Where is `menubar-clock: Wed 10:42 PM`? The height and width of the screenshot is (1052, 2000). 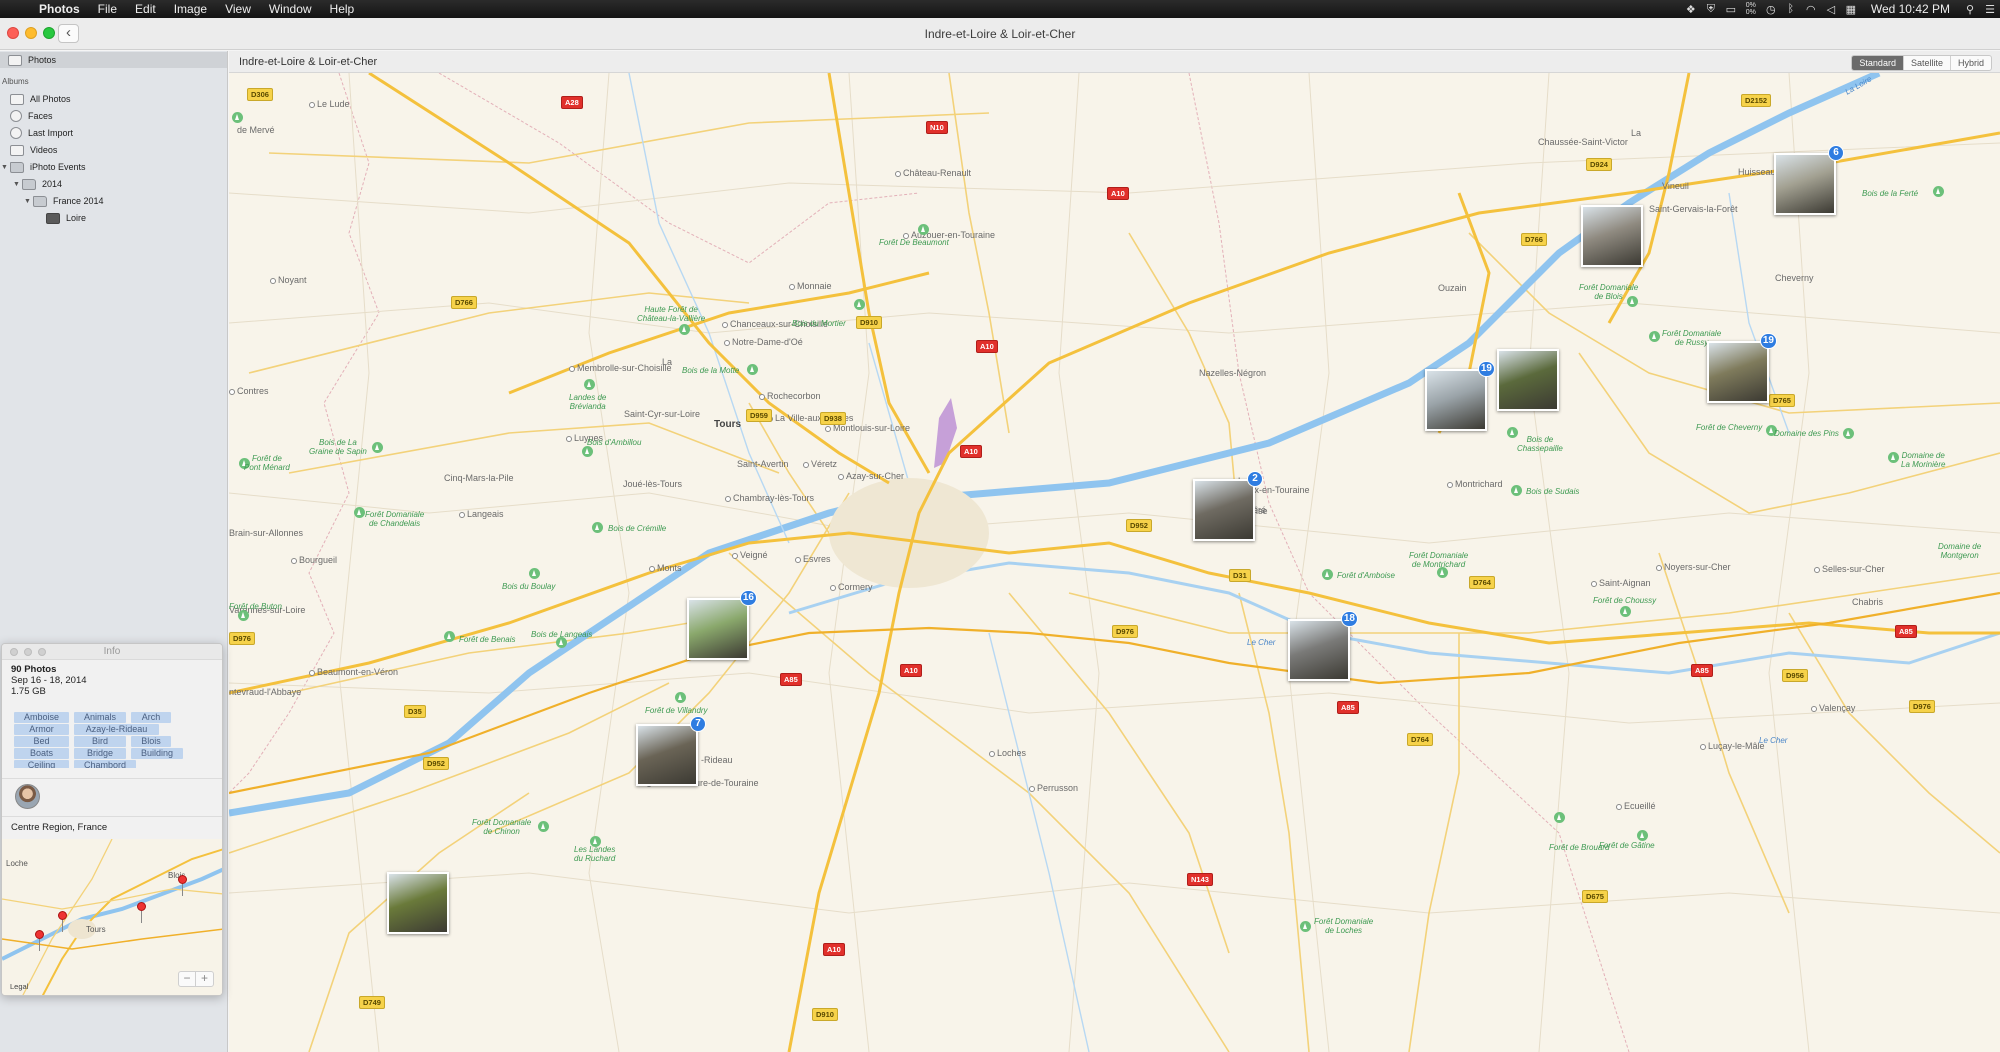
menubar-clock: Wed 10:42 PM is located at coordinates (1910, 9).